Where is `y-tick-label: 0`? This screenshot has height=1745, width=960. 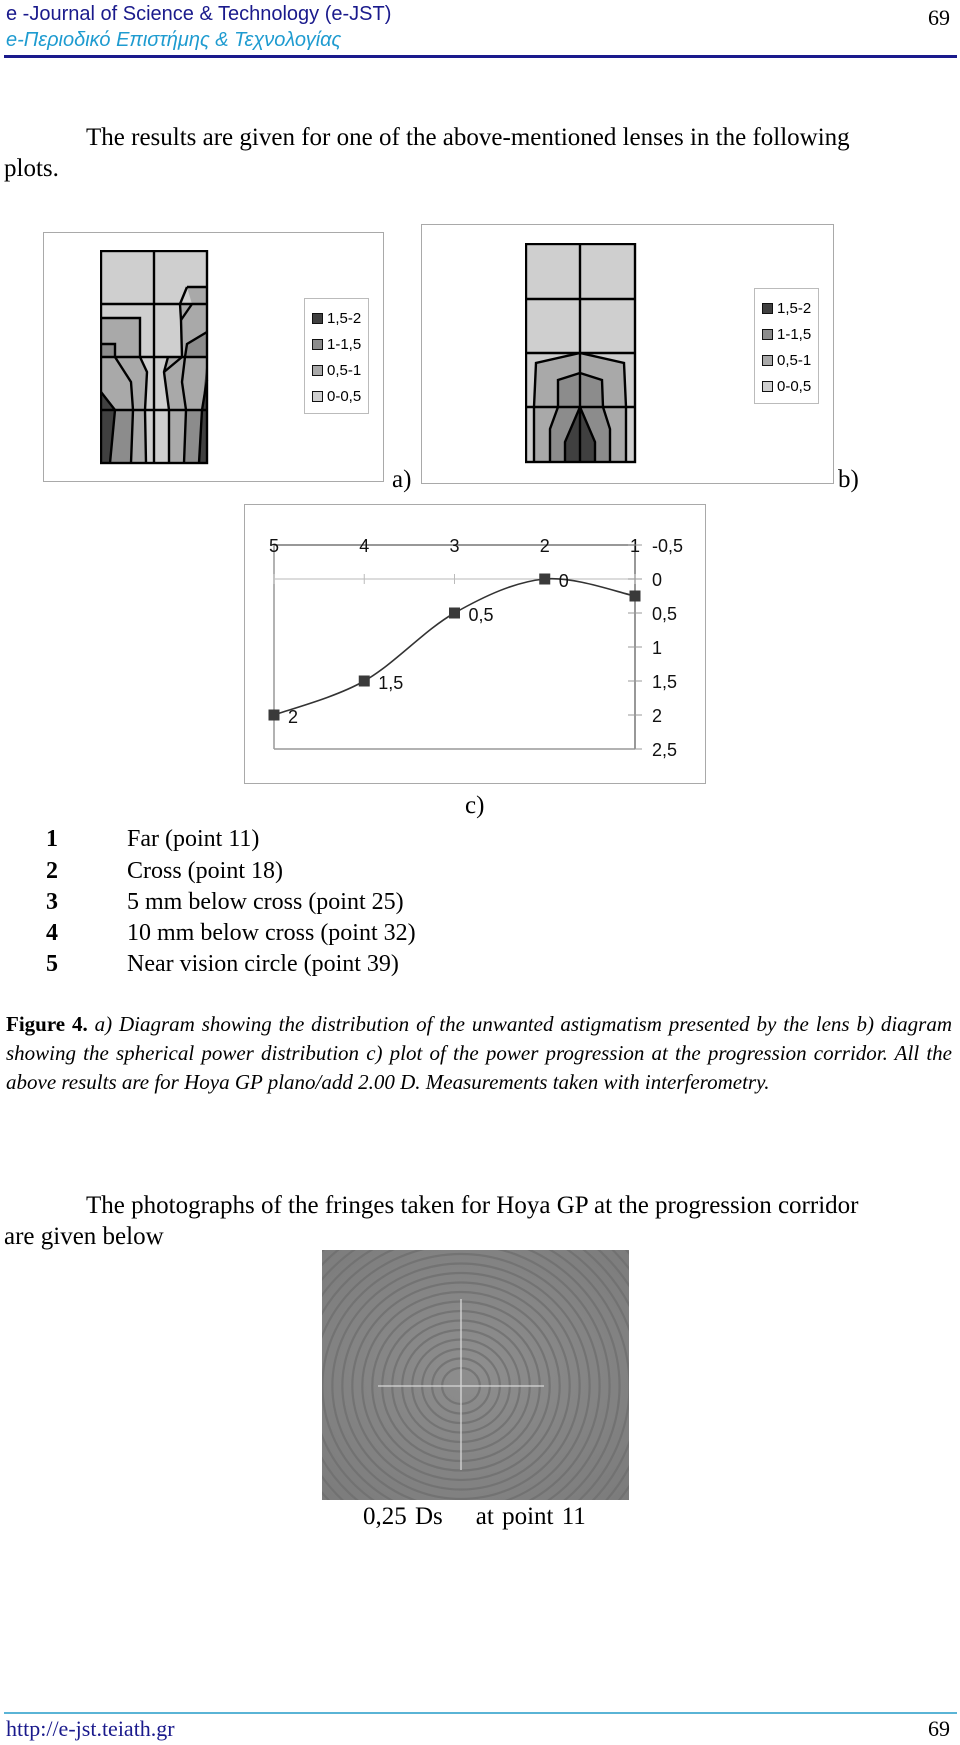 y-tick-label: 0 is located at coordinates (657, 580).